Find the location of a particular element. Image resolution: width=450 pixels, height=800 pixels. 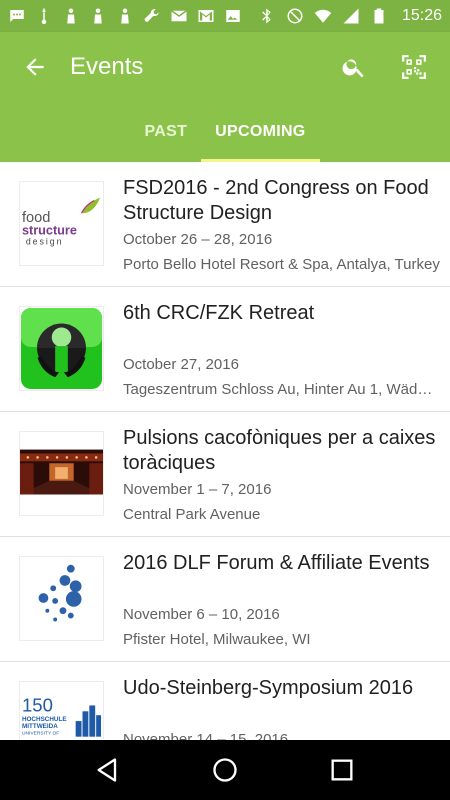

status-clock: 15:26 is located at coordinates (421, 15).